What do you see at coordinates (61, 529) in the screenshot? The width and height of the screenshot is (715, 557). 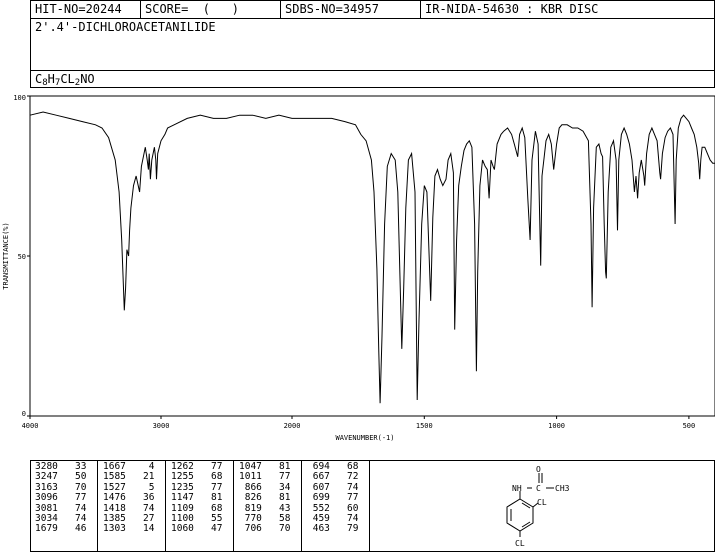 I see `peak-row: 1679 46` at bounding box center [61, 529].